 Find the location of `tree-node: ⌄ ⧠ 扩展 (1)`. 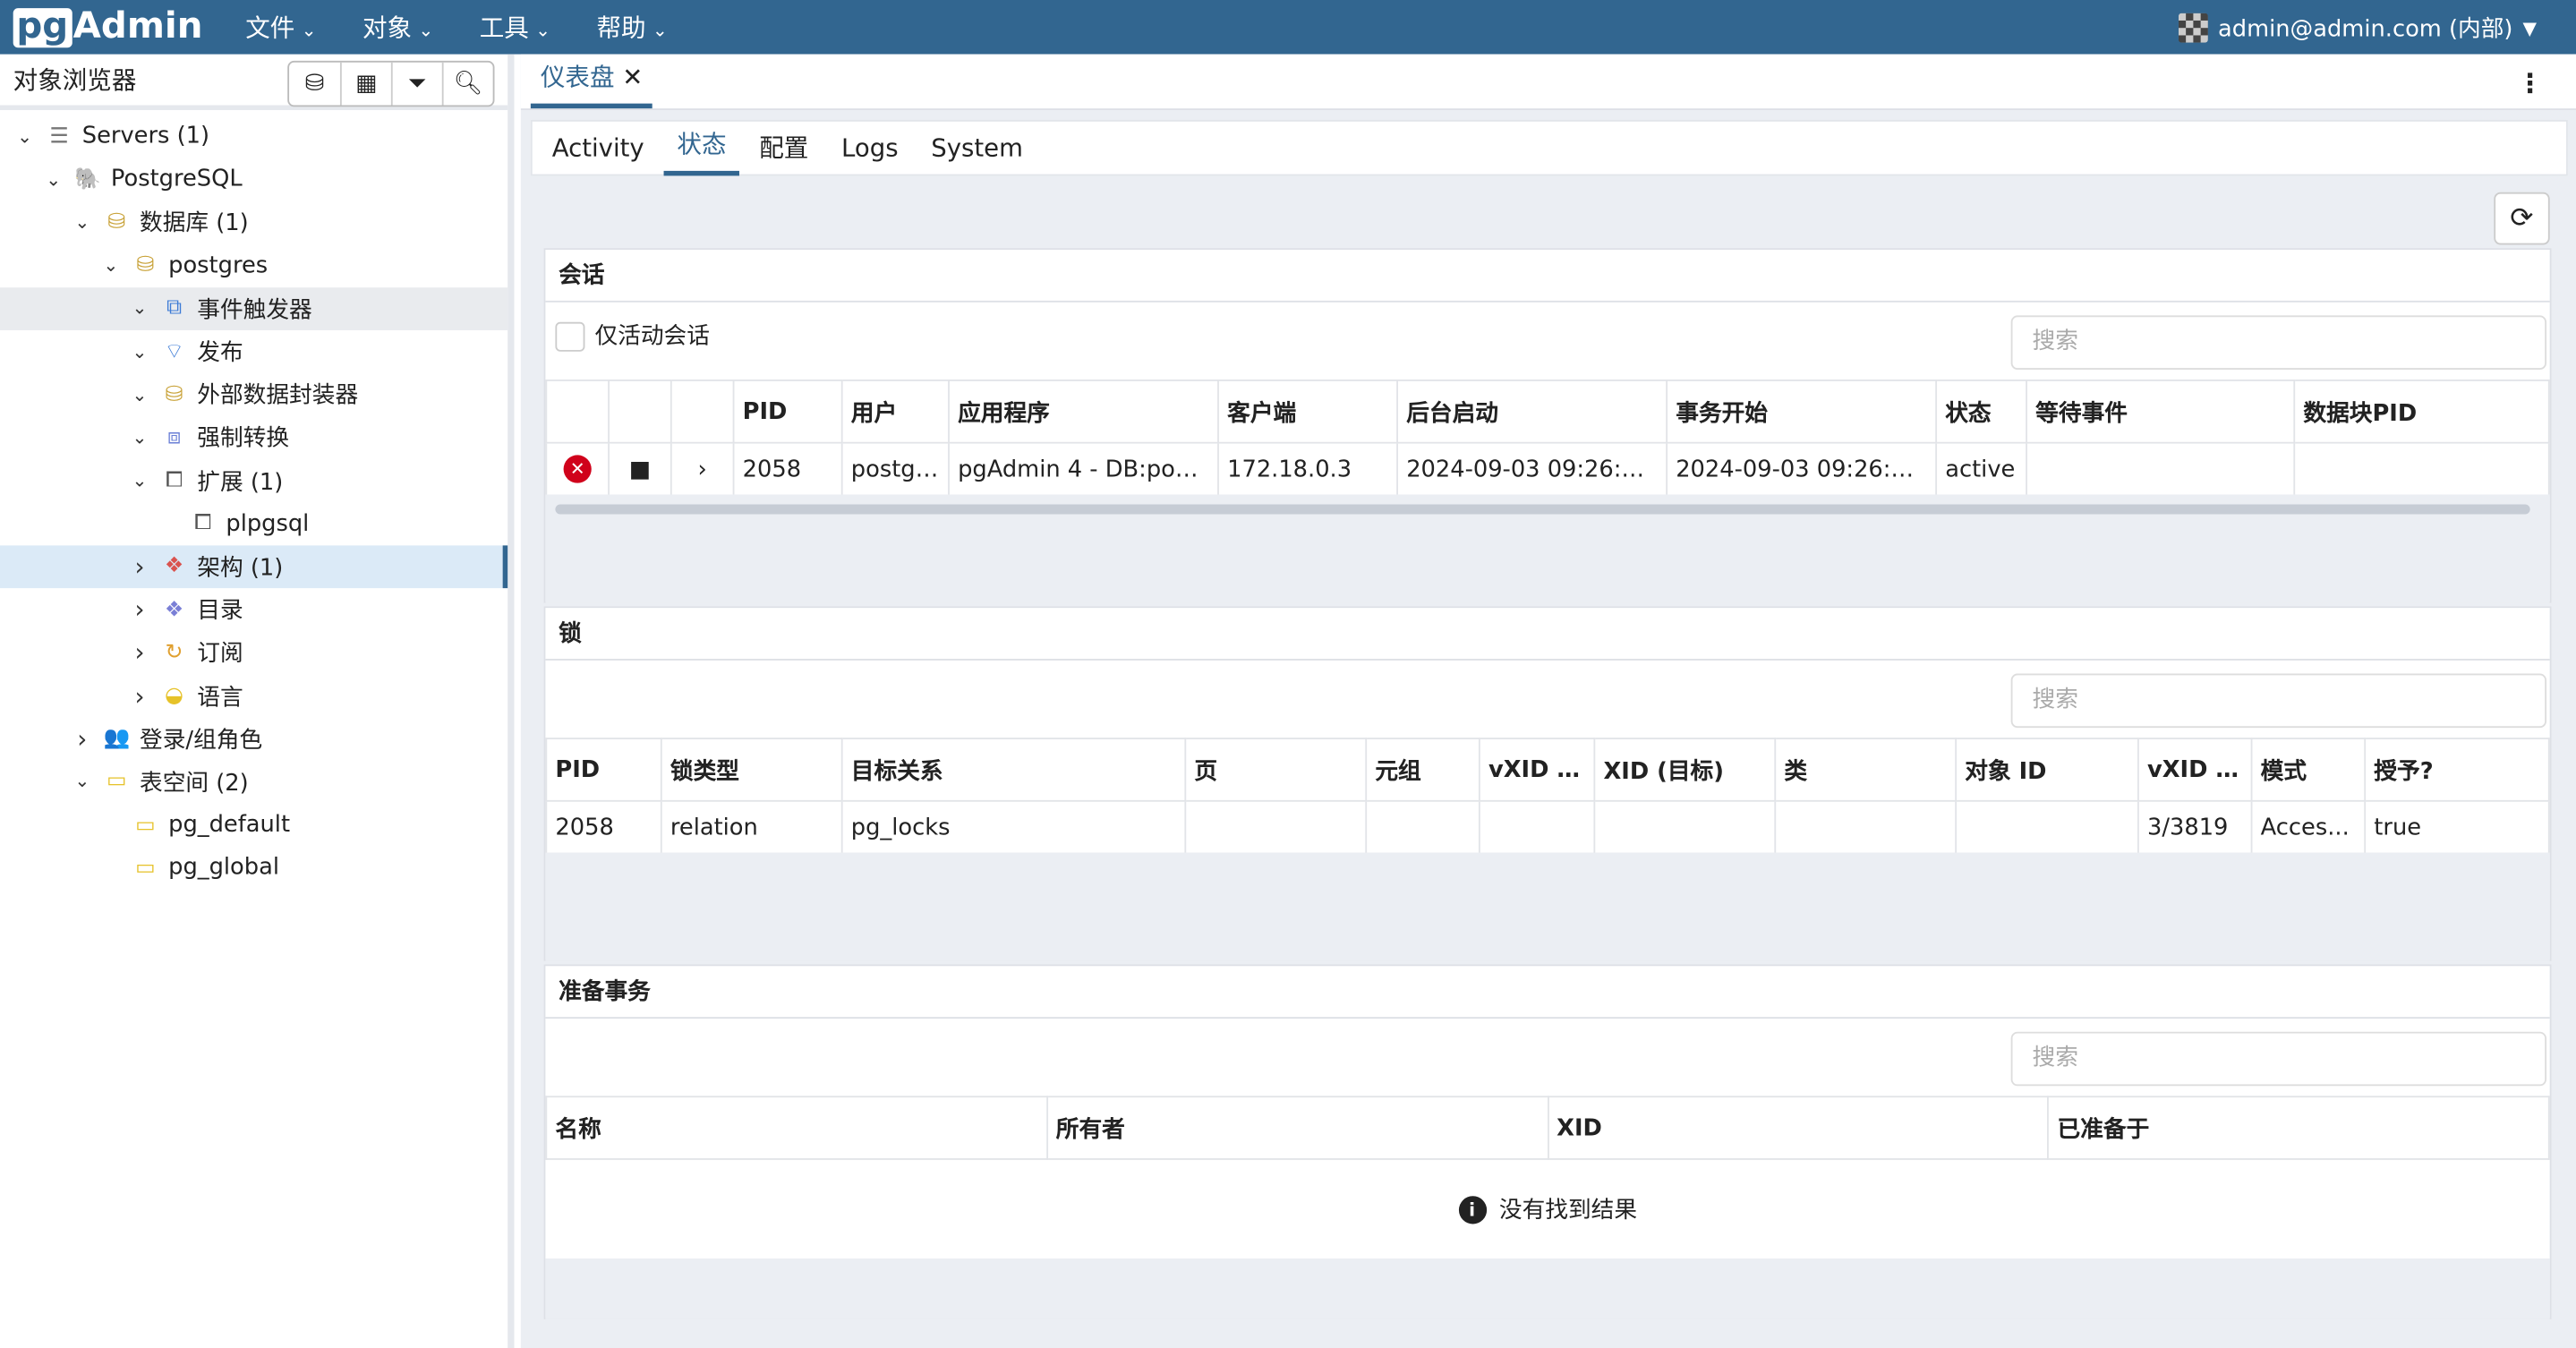

tree-node: ⌄ ⧠ 扩展 (1) is located at coordinates (254, 480).